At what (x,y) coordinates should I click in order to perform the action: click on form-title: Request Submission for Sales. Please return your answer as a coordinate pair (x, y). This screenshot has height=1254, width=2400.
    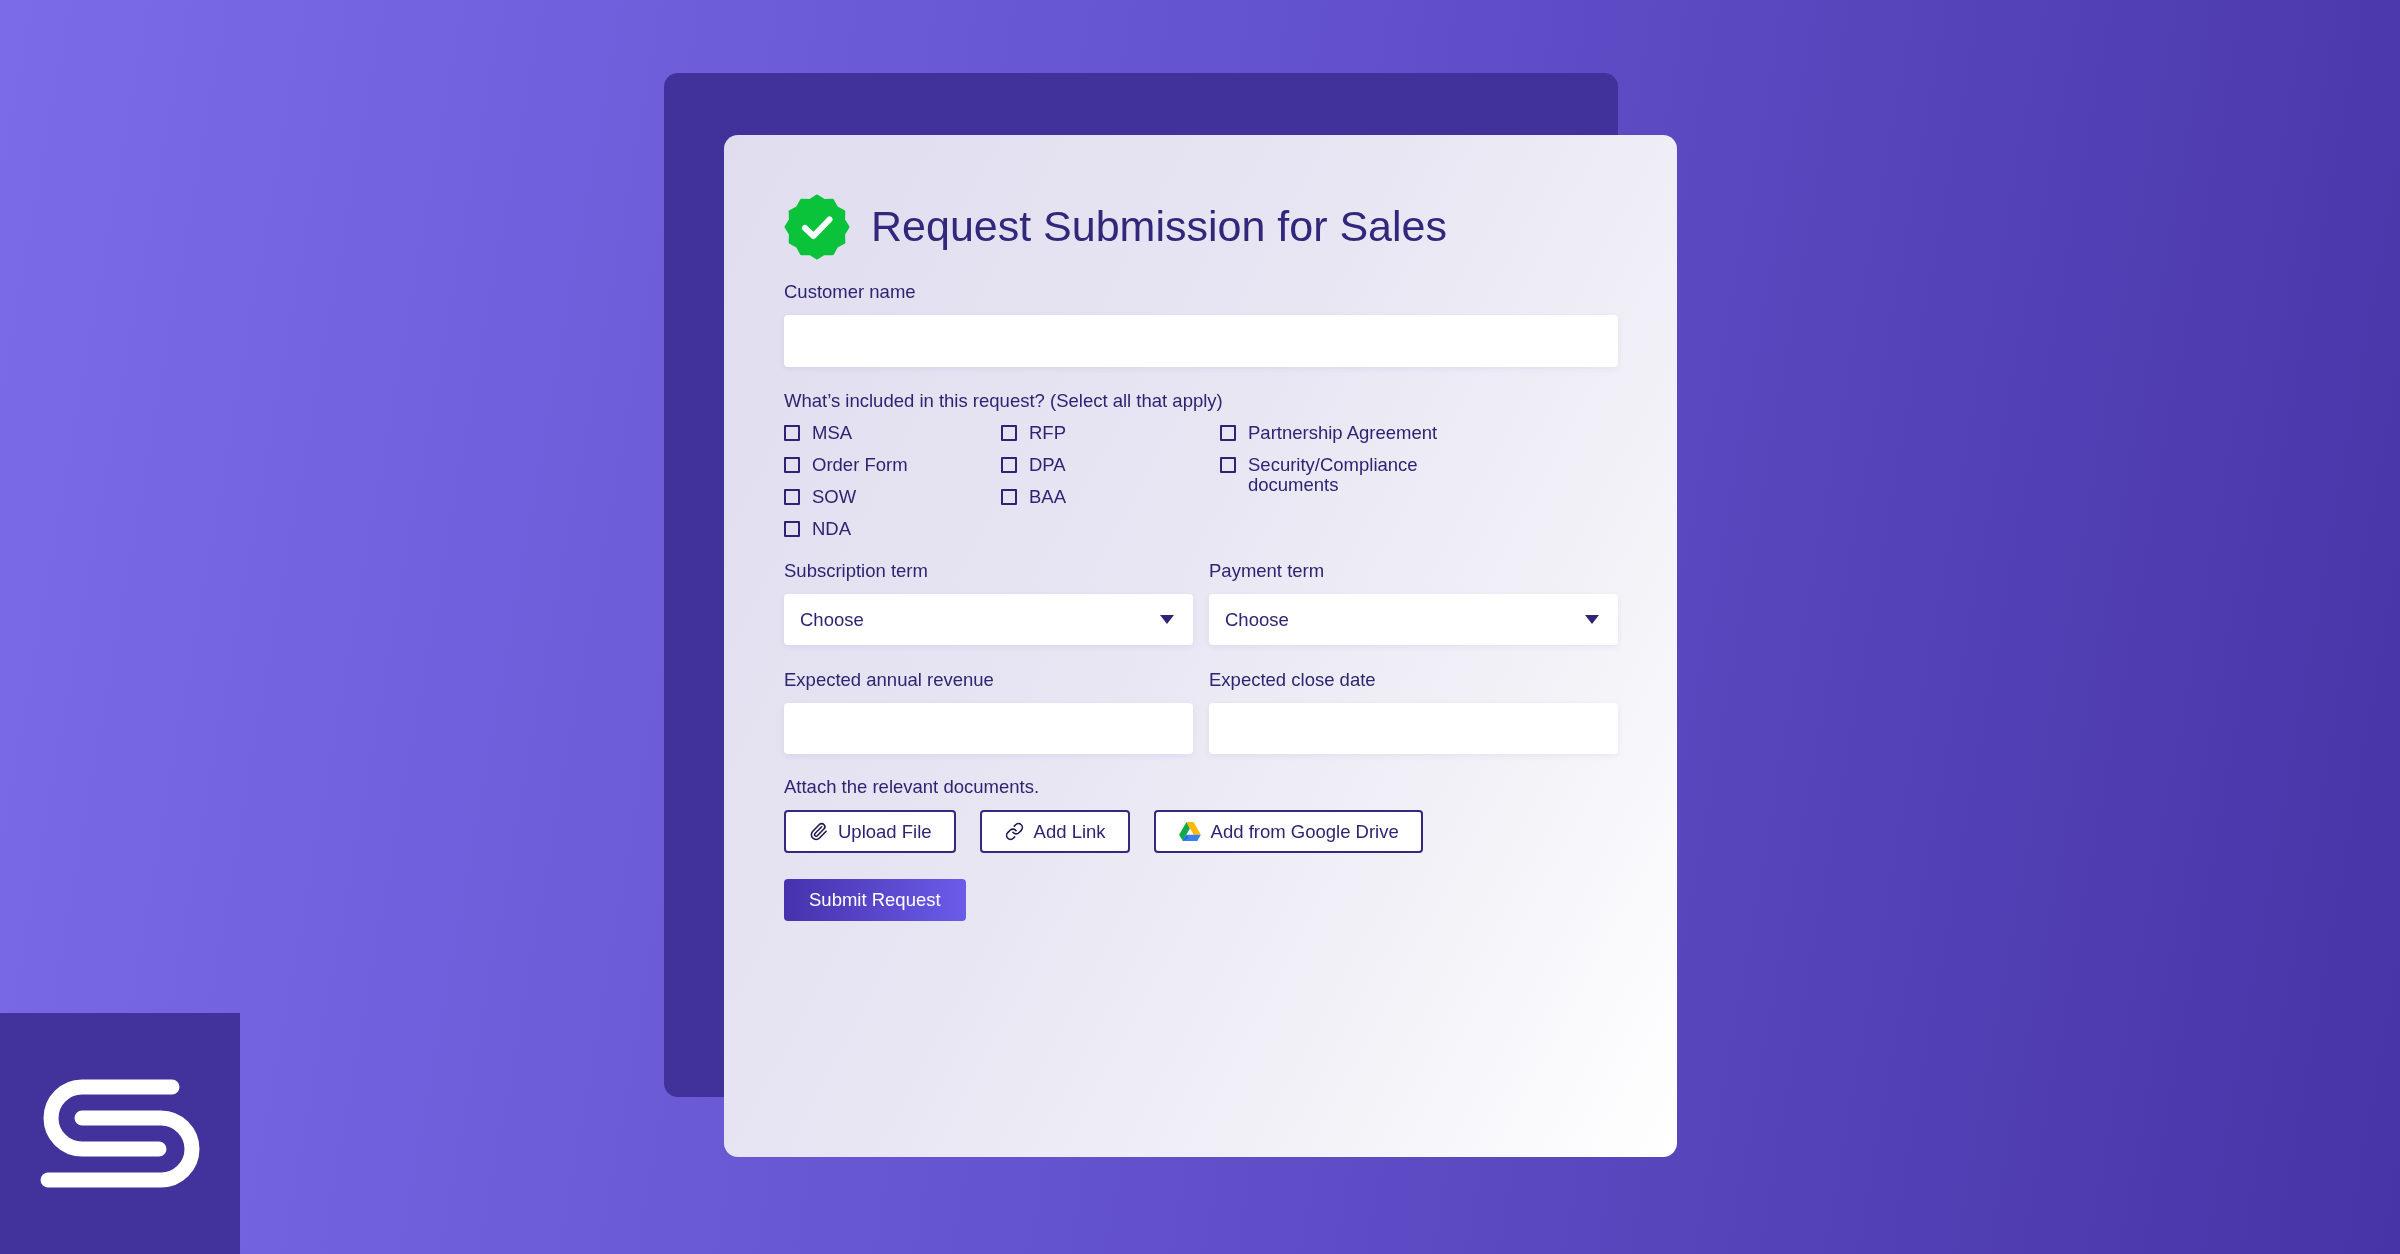
    Looking at the image, I should click on (1159, 227).